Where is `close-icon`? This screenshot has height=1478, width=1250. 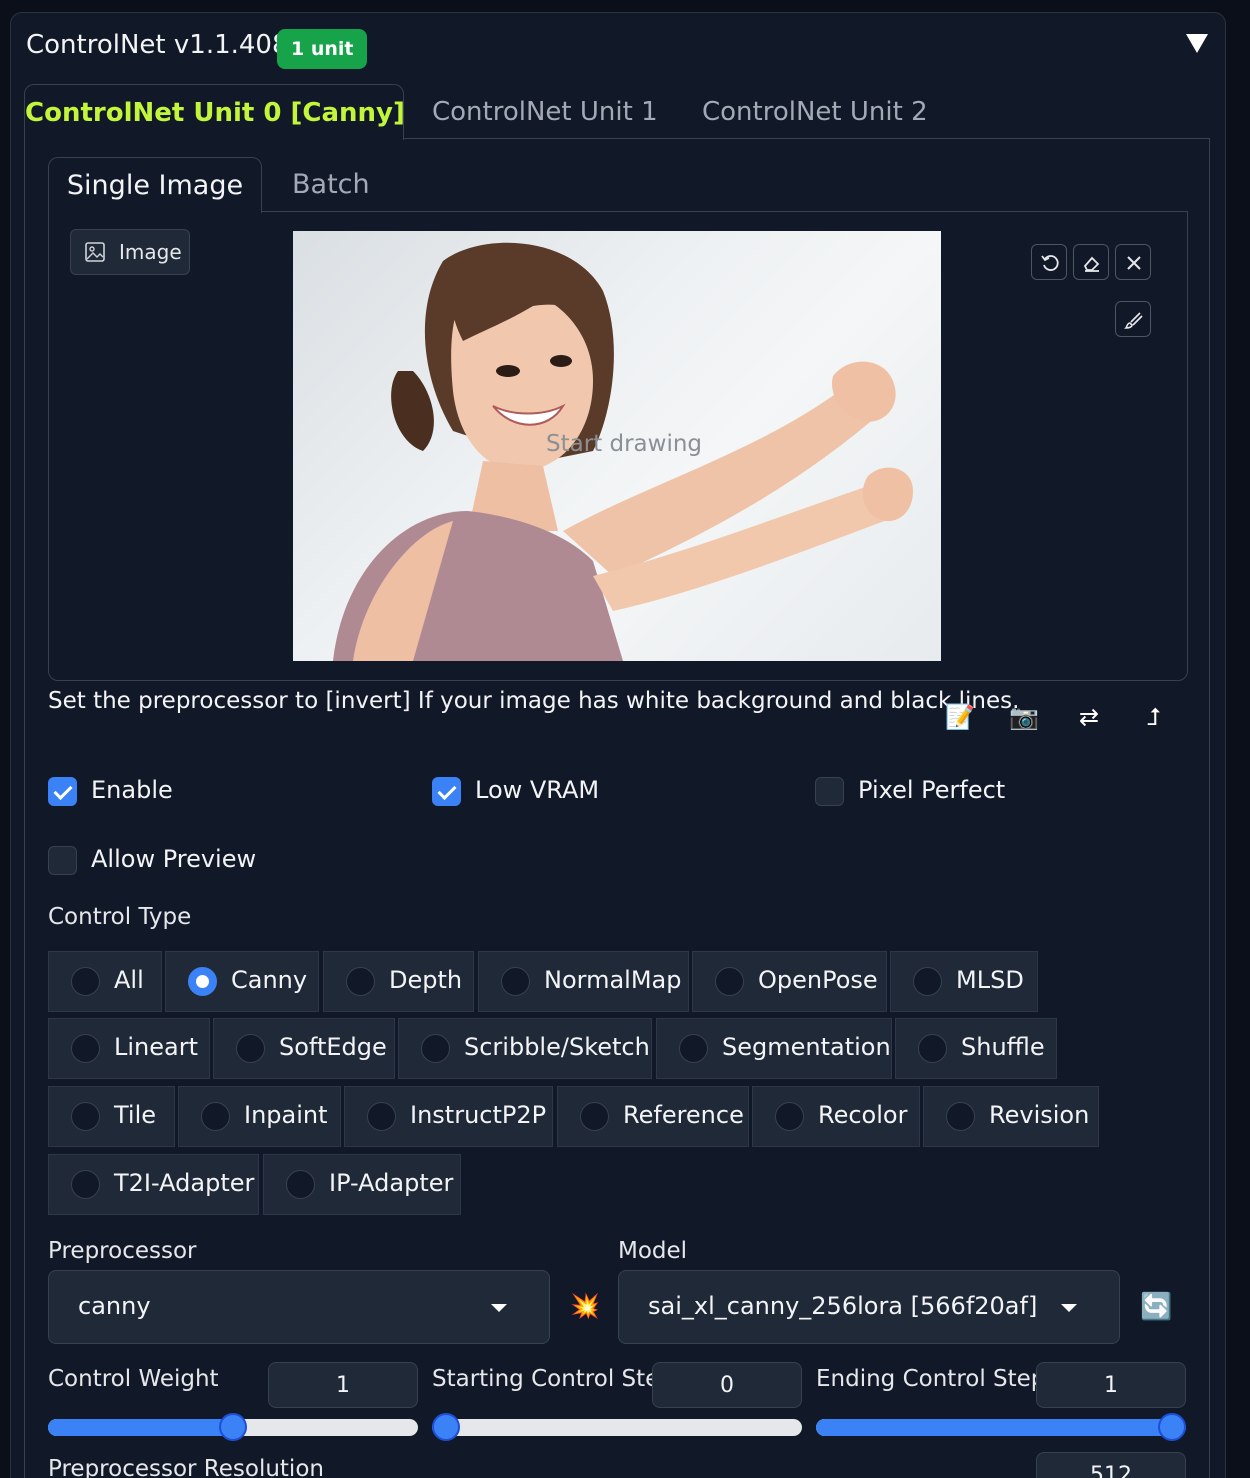 close-icon is located at coordinates (1134, 263).